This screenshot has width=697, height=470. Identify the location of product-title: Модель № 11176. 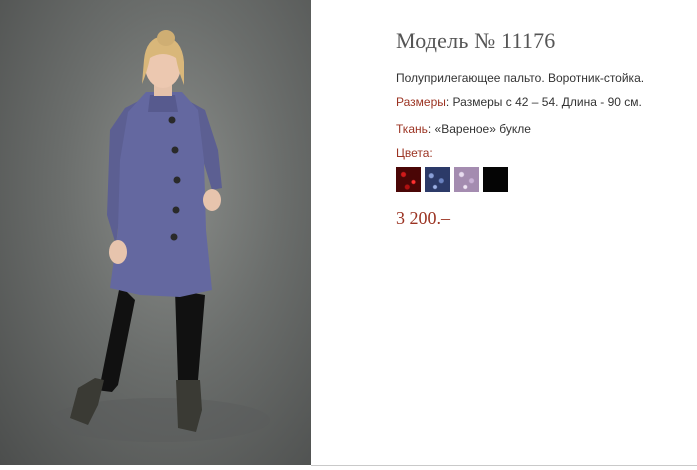
(476, 40).